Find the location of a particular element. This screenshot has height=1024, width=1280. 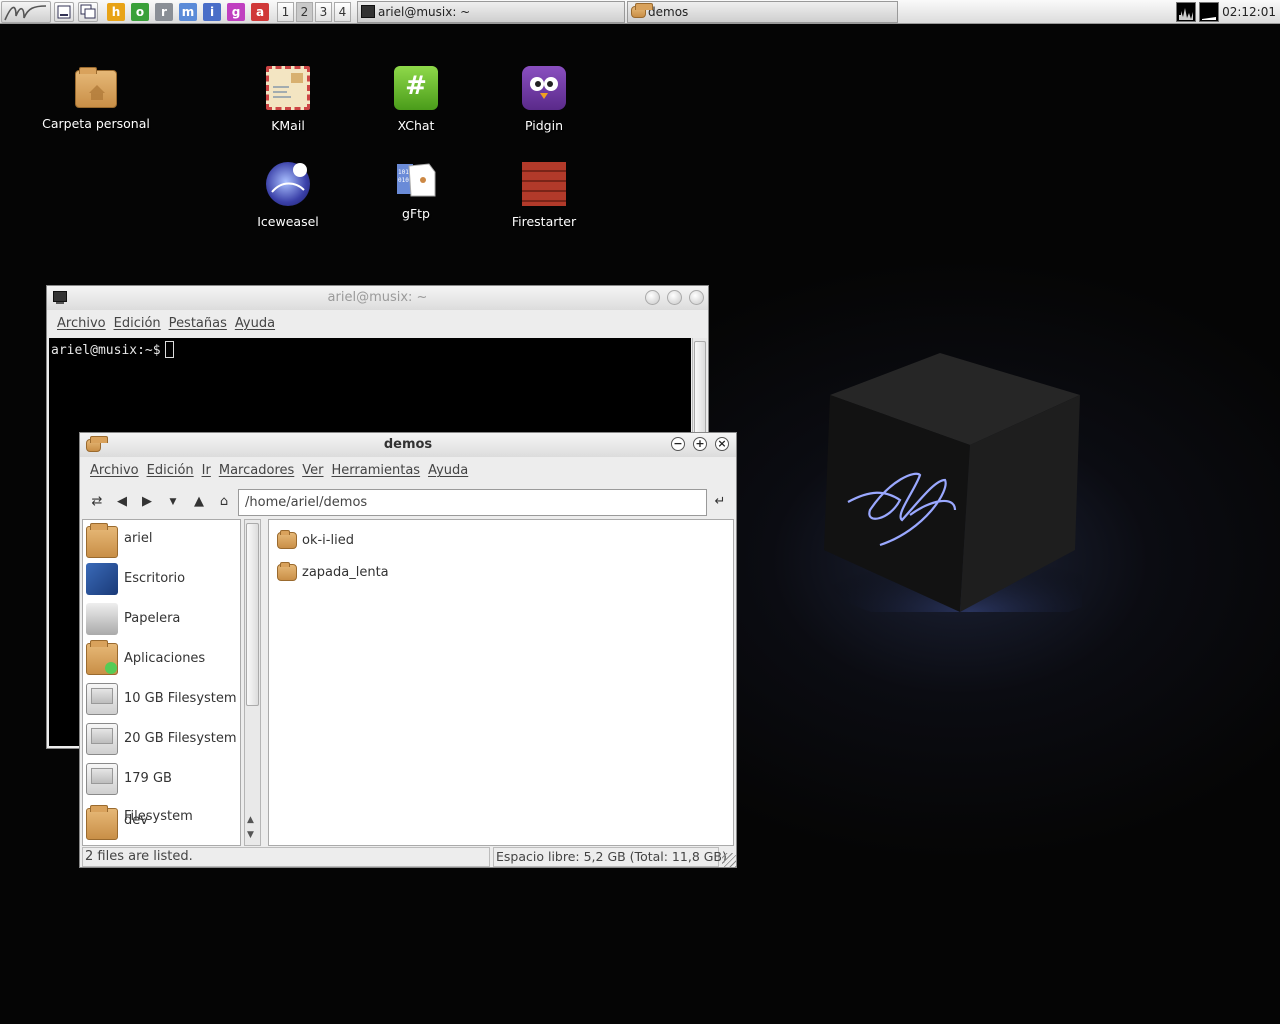

wallpaper-cube-image is located at coordinates (953, 482).